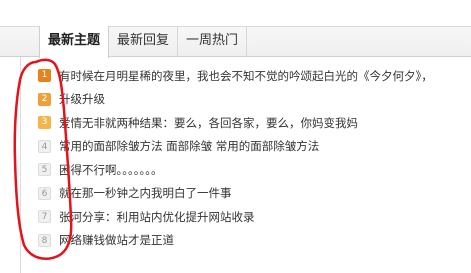 The image size is (471, 273). I want to click on topic-link: 困得不行啊。。。。。。。, so click(111, 170).